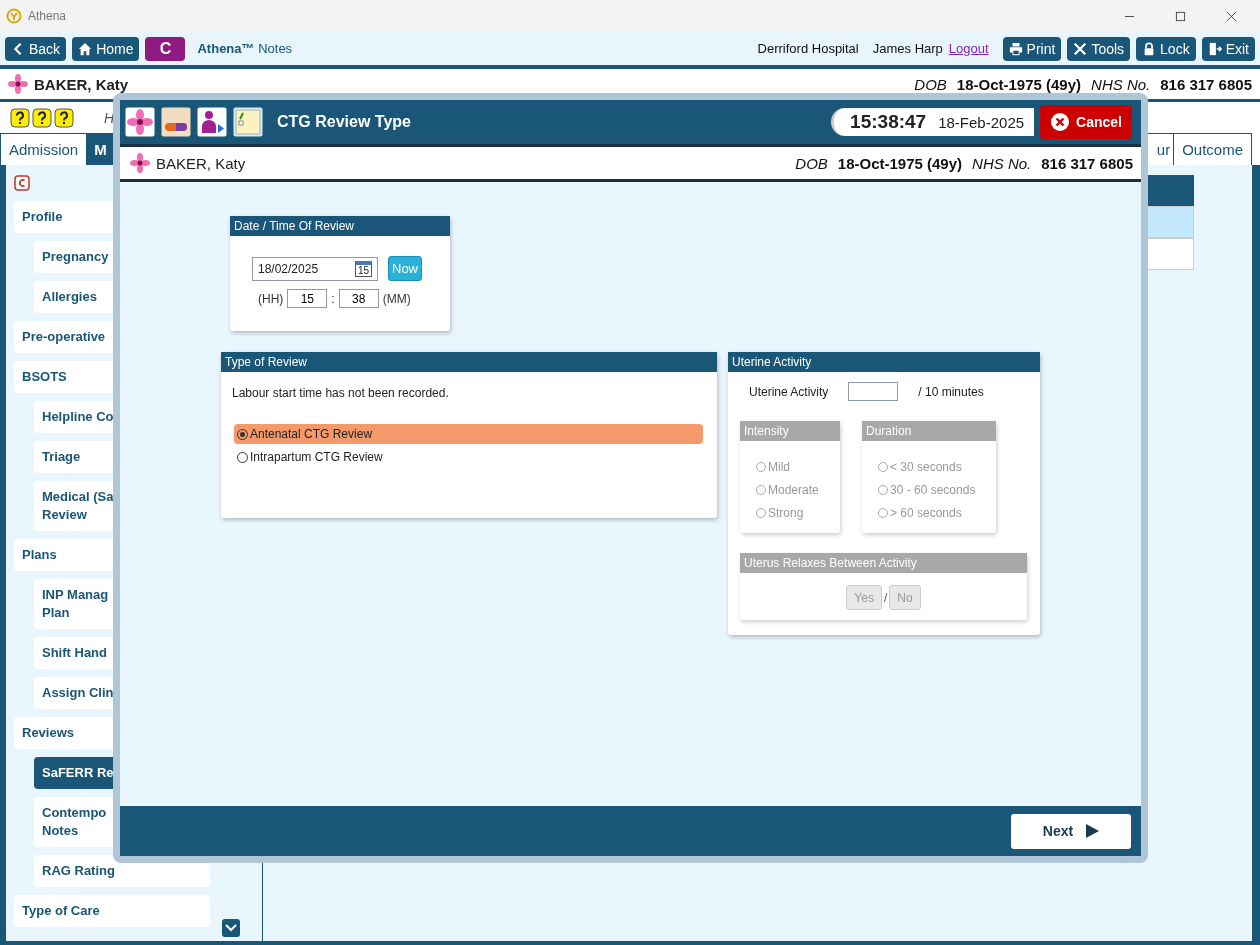 The height and width of the screenshot is (945, 1260). What do you see at coordinates (22, 183) in the screenshot?
I see `c-icon` at bounding box center [22, 183].